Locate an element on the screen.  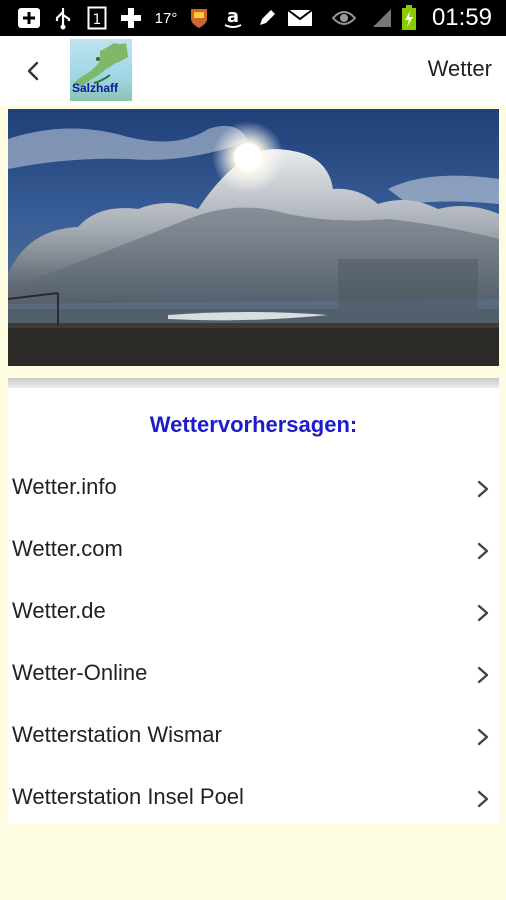
shield-badge-icon is located at coordinates (199, 18).